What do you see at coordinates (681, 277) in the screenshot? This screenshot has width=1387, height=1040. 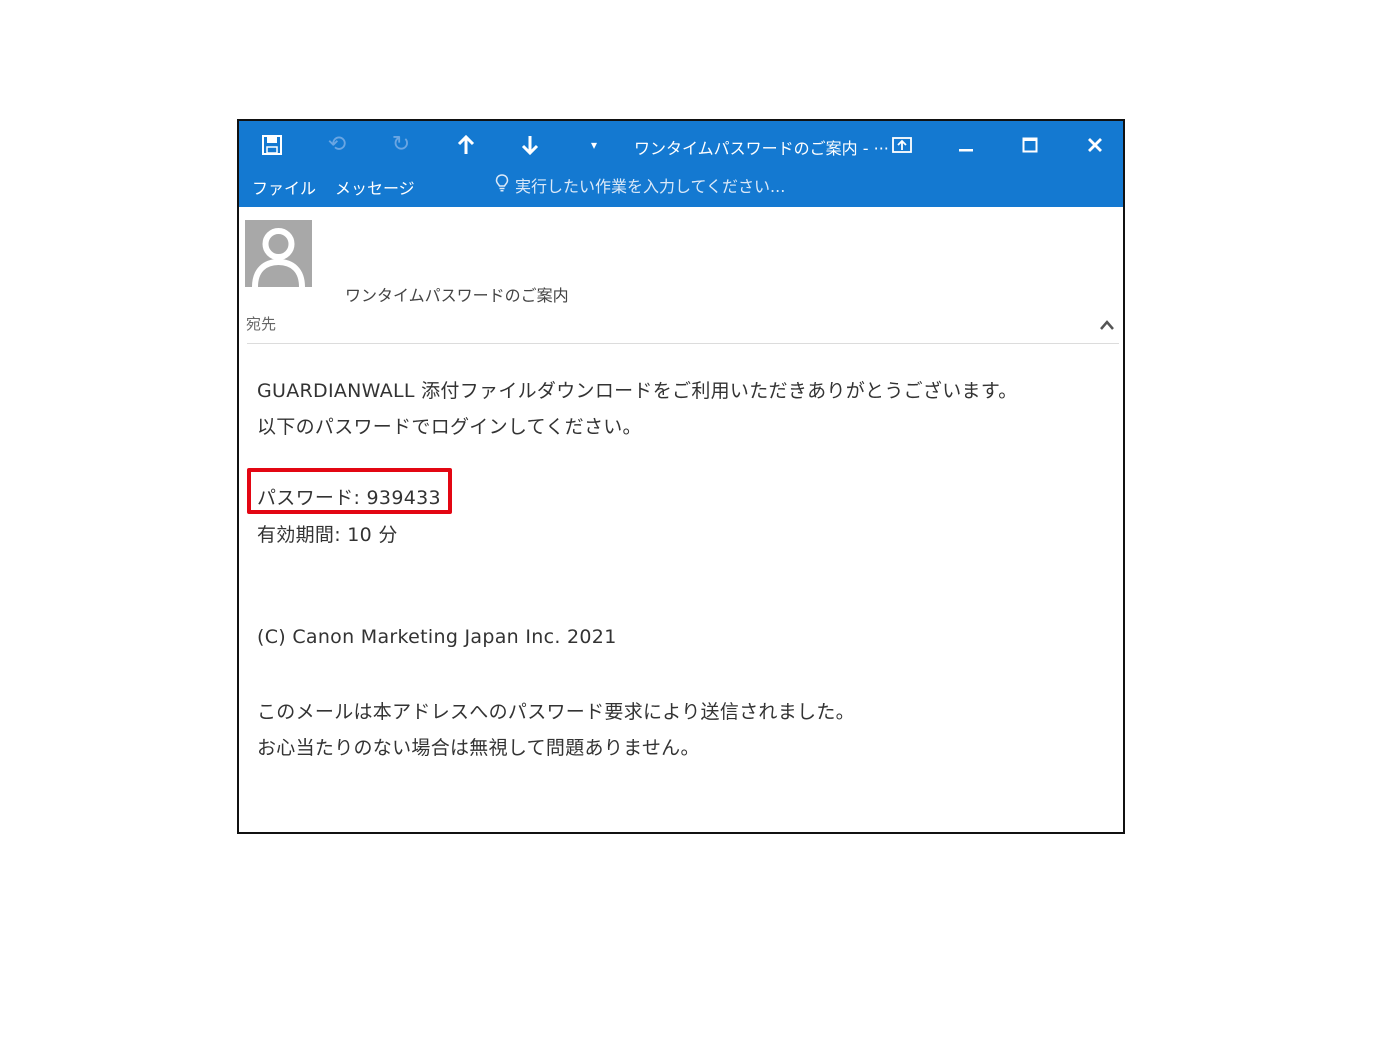 I see `message-header: ワンタイムパスワードのご案内 宛先` at bounding box center [681, 277].